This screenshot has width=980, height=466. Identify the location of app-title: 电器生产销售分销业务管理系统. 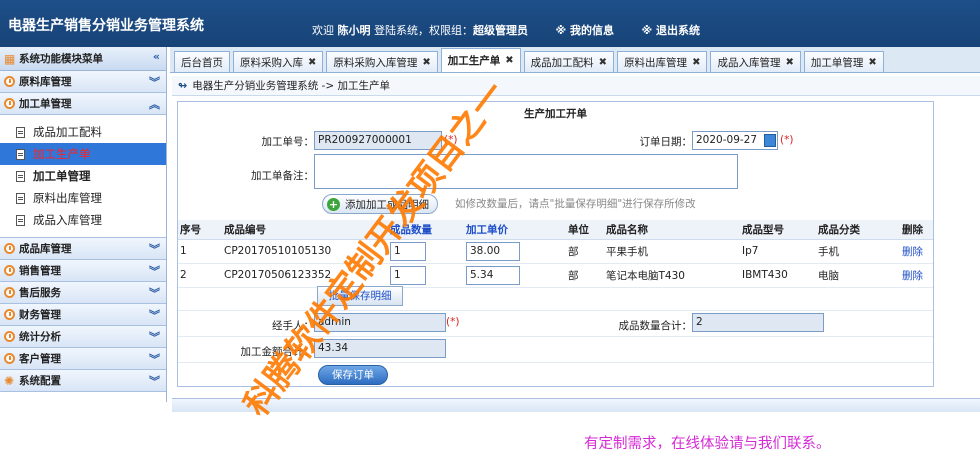
(106, 26).